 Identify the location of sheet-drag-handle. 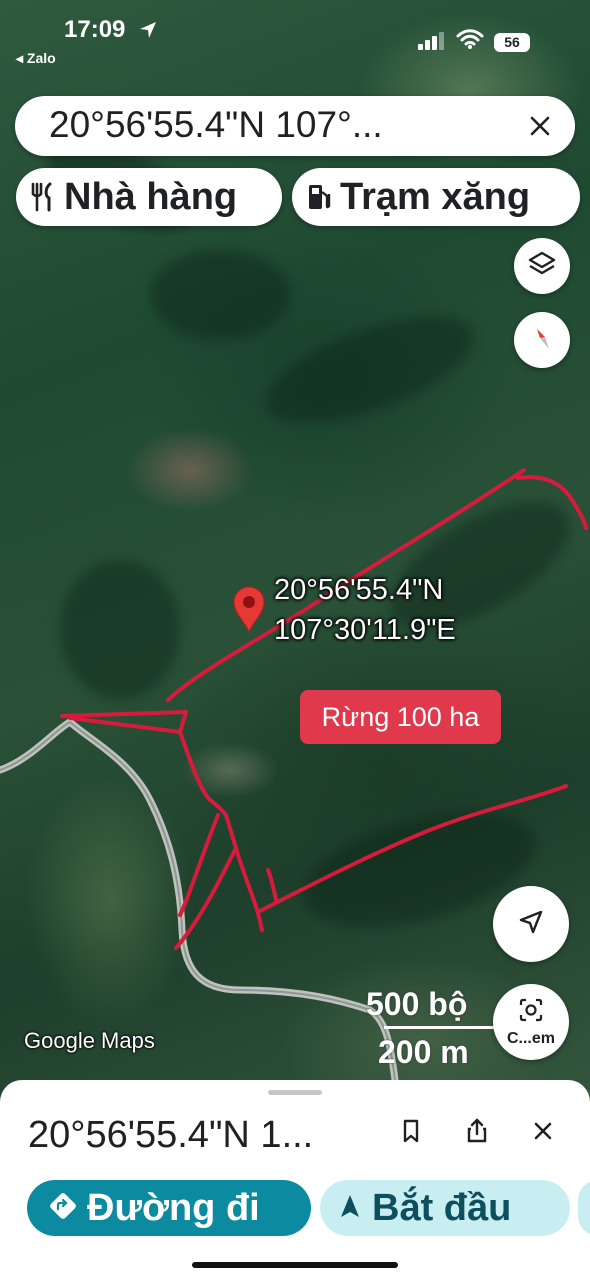
(295, 1092).